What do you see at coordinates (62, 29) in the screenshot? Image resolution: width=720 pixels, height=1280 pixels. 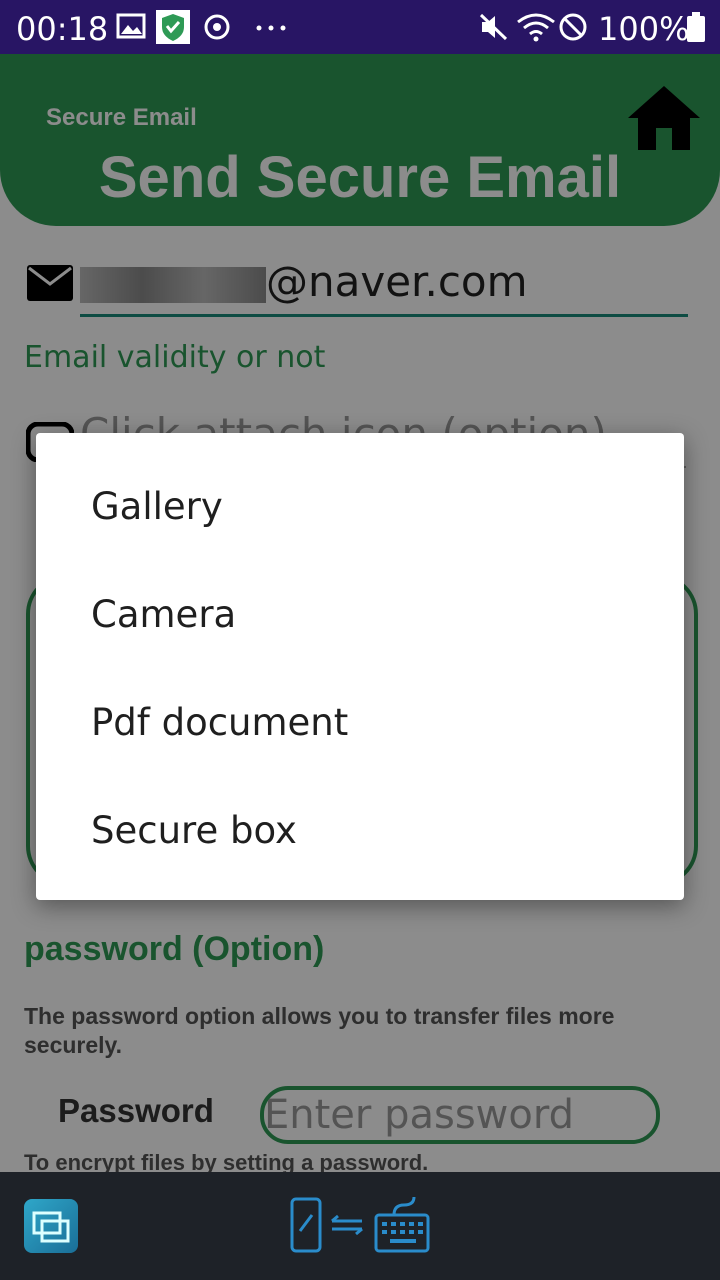 I see `status-time: 00:18` at bounding box center [62, 29].